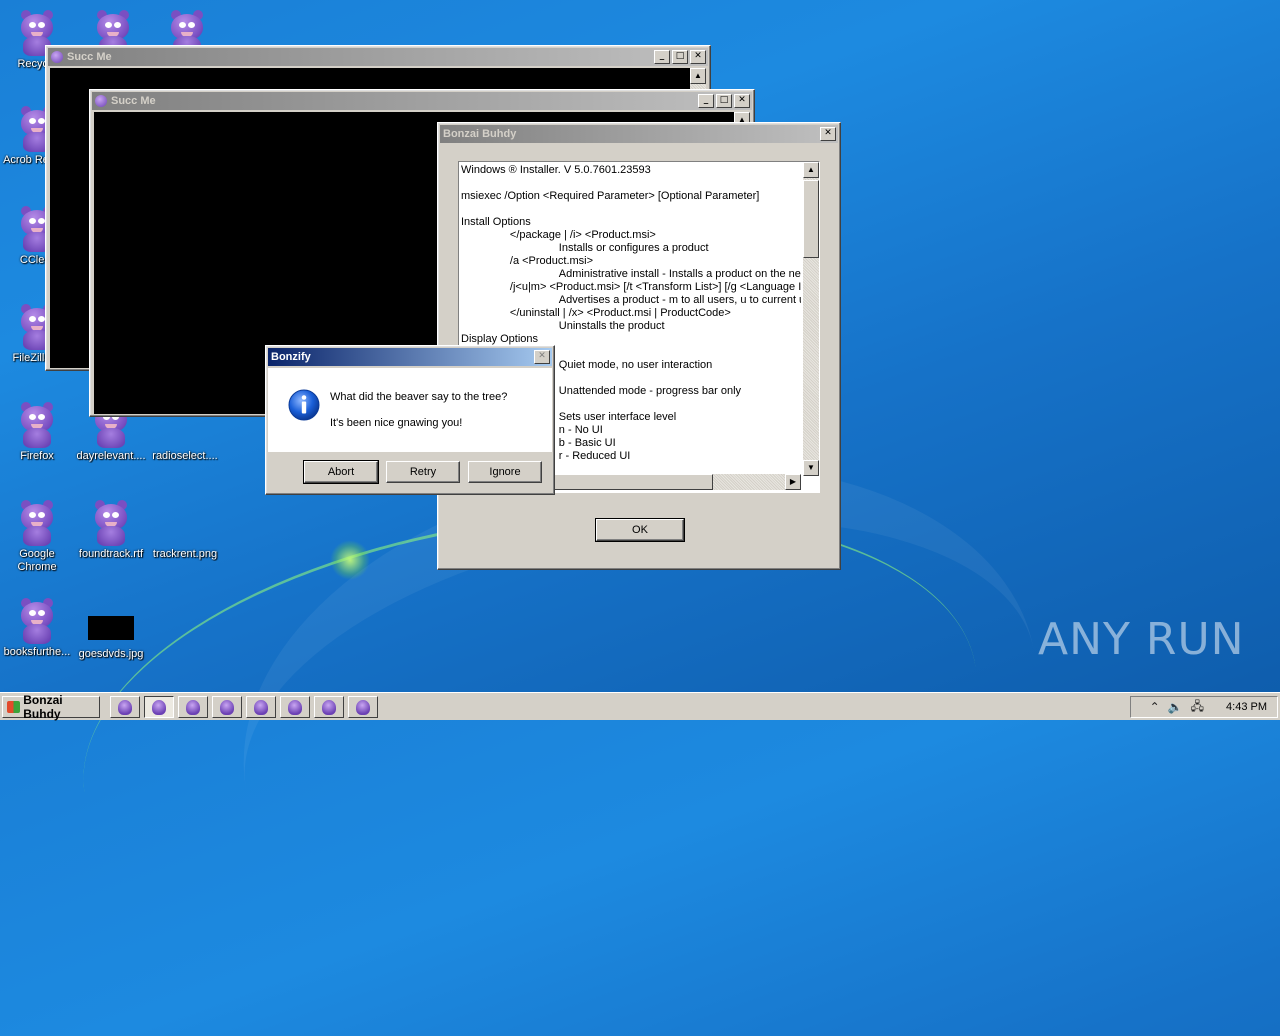  Describe the element at coordinates (111, 554) in the screenshot. I see `desktop-icon-label: foundtrack.rtf` at that location.